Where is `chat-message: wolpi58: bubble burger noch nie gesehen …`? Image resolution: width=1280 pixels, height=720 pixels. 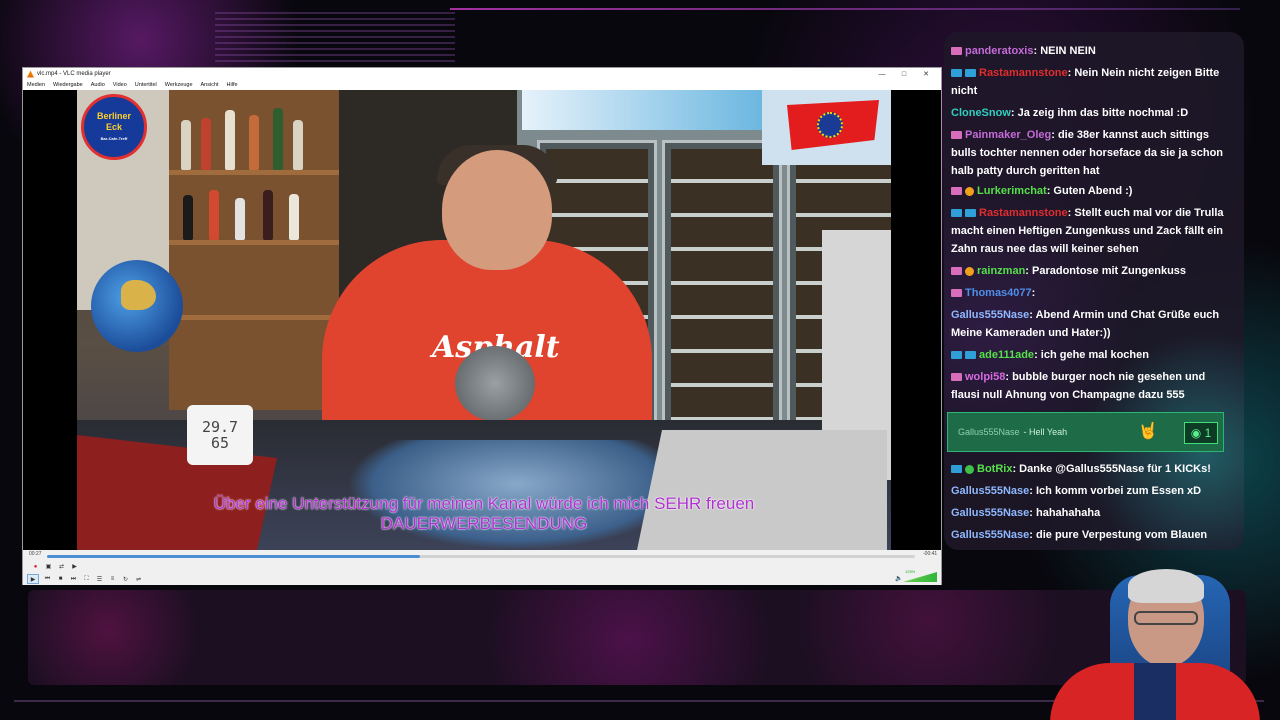
chat-message: wolpi58: bubble burger noch nie gesehen … is located at coordinates (1090, 386).